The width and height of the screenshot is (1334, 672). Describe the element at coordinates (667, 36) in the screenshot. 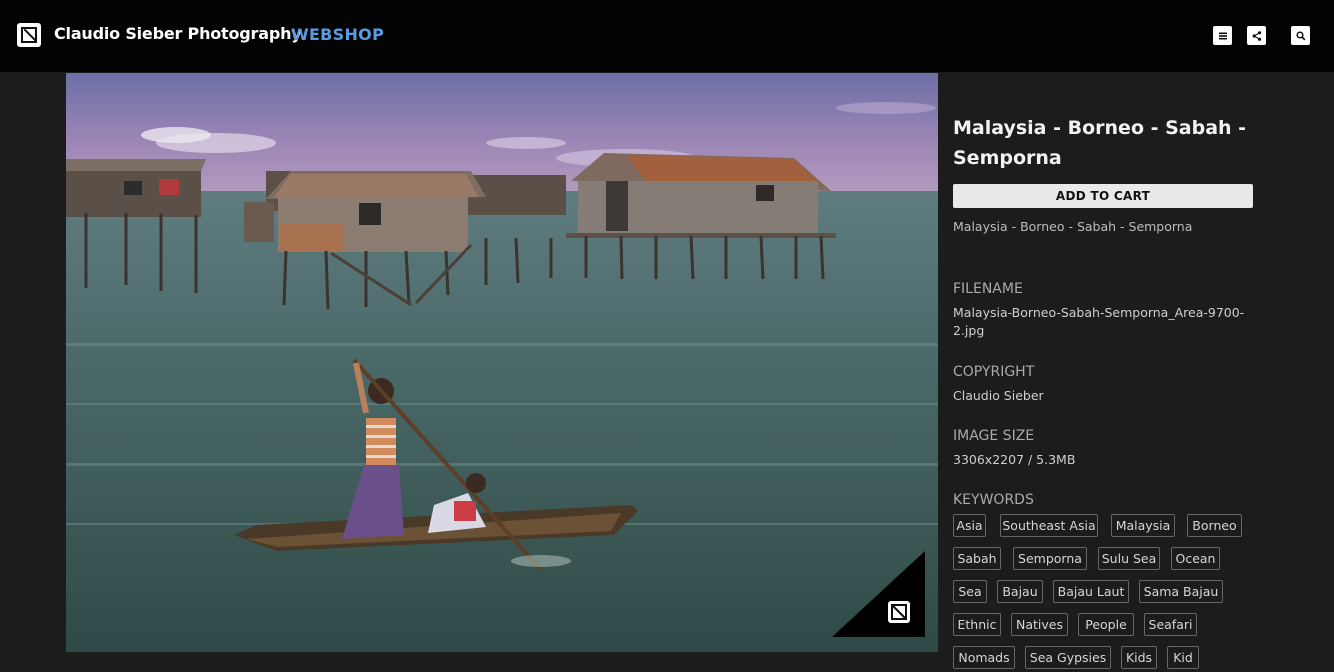

I see `top-bar: Claudio Sieber Photography WEBSHOP` at that location.